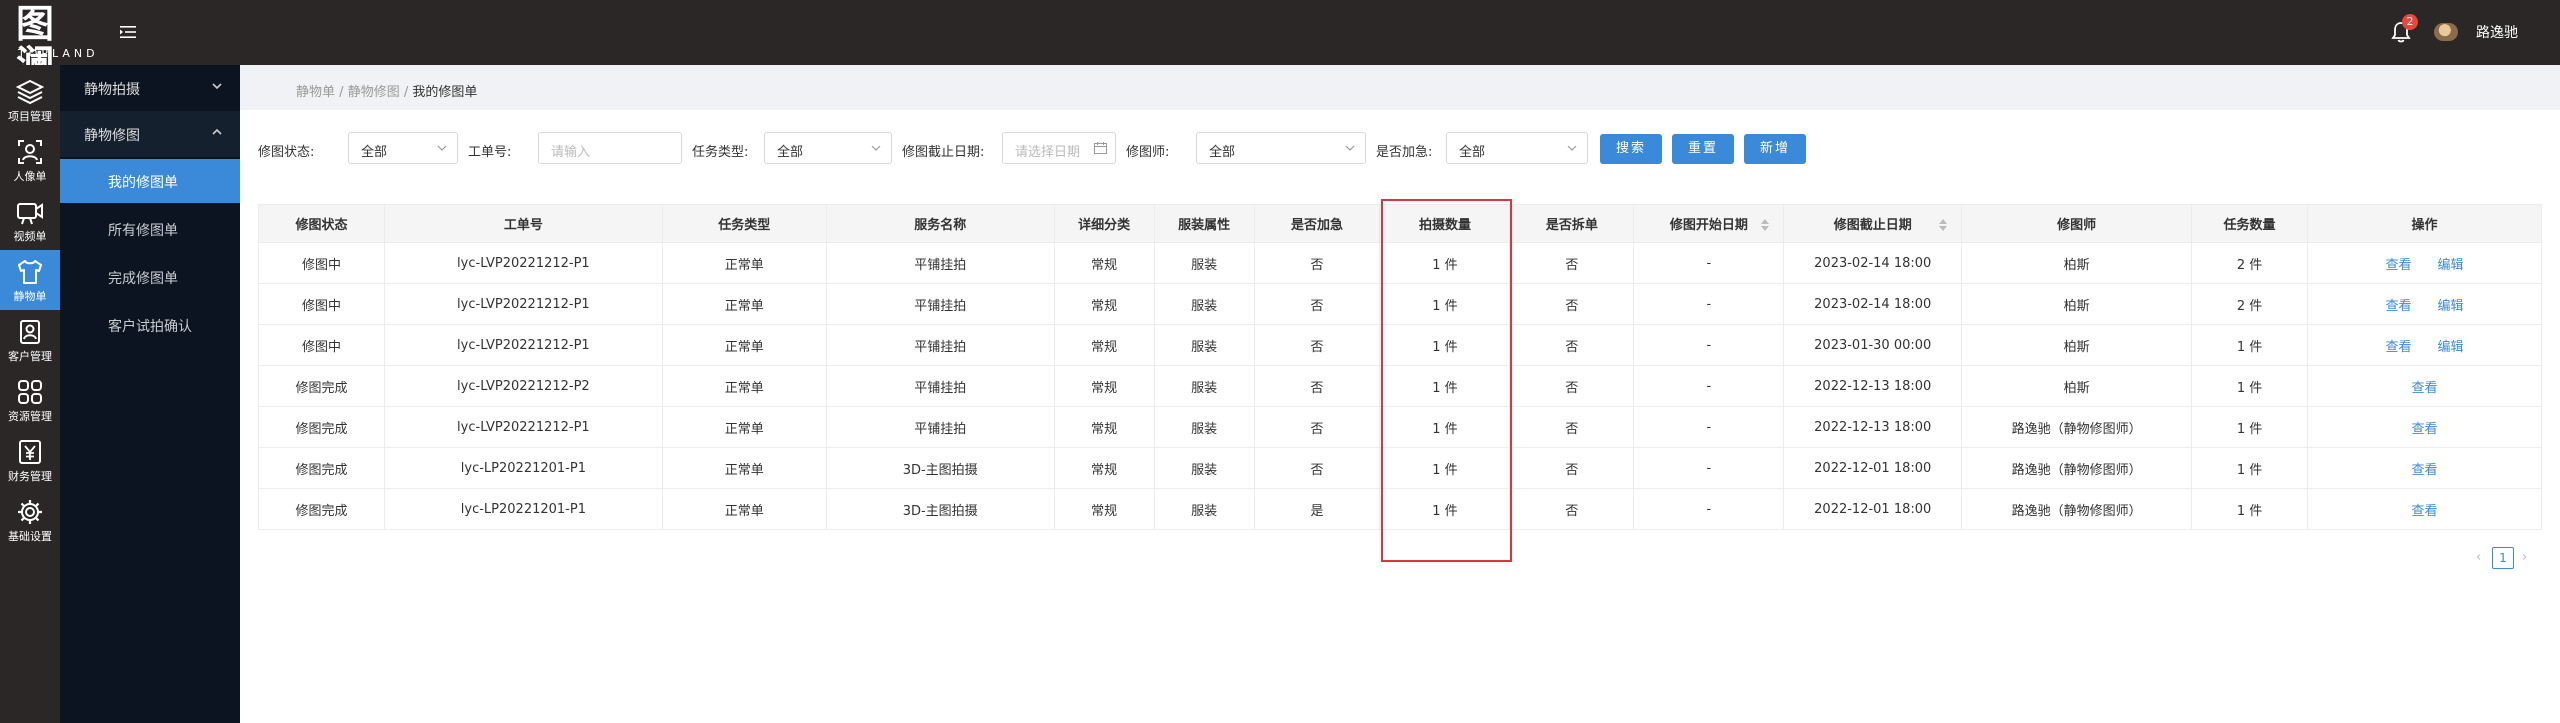 This screenshot has width=2560, height=723. What do you see at coordinates (30, 160) in the screenshot?
I see `rail-item-portrait: 人像单` at bounding box center [30, 160].